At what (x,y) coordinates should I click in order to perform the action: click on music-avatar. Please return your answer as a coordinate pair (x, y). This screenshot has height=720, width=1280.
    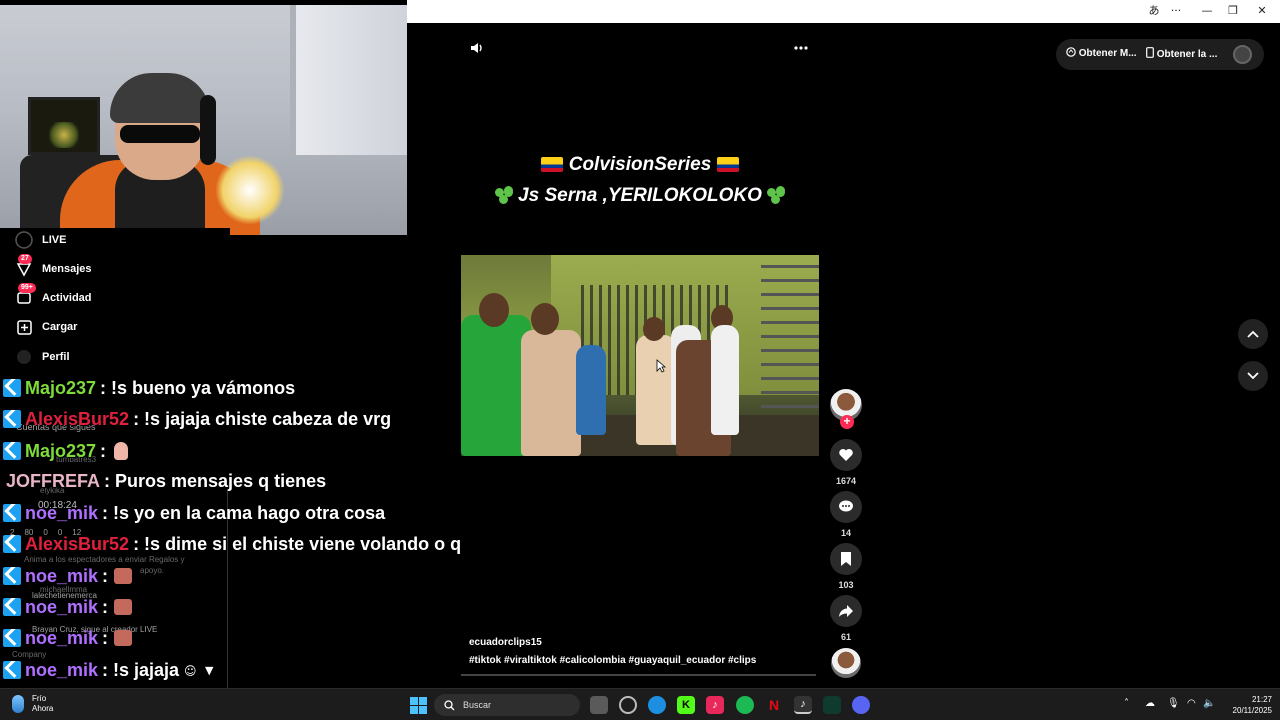
    Looking at the image, I should click on (846, 663).